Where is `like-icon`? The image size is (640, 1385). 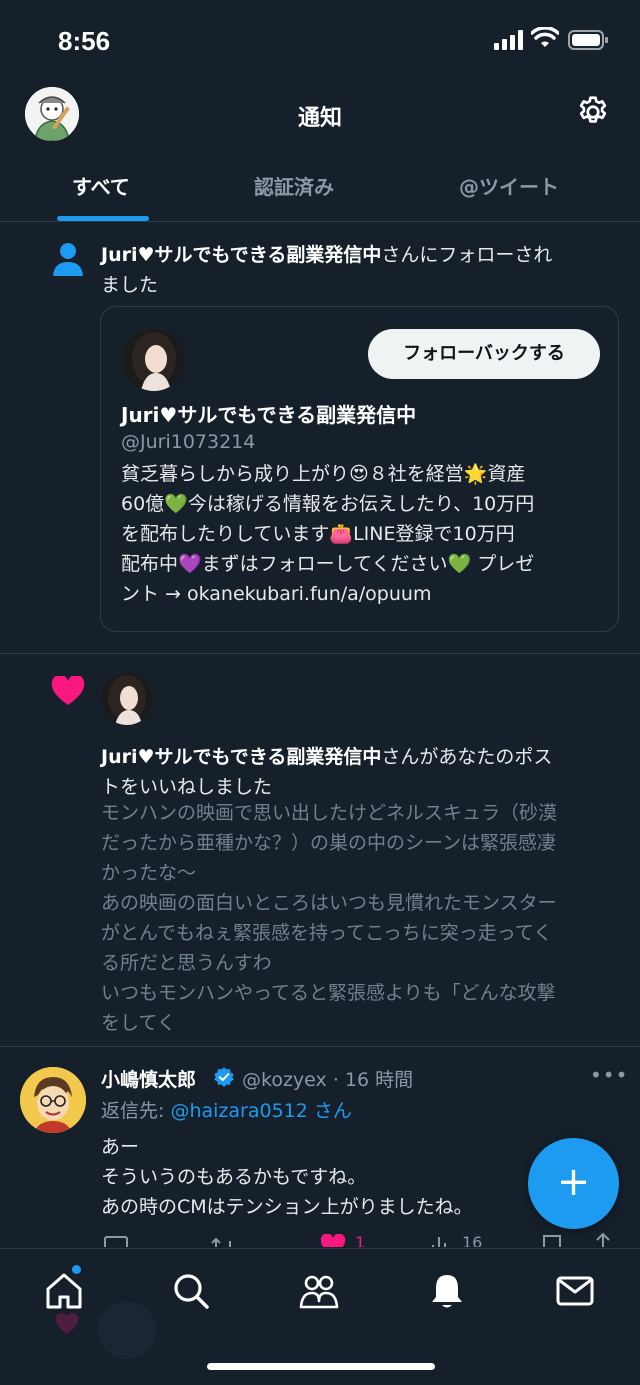
like-icon is located at coordinates (333, 1240).